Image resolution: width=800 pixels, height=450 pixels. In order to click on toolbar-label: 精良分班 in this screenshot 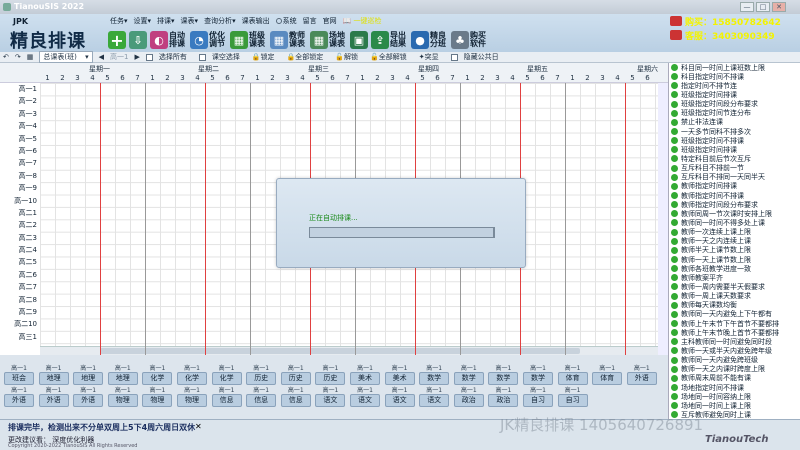, I will do `click(438, 39)`.